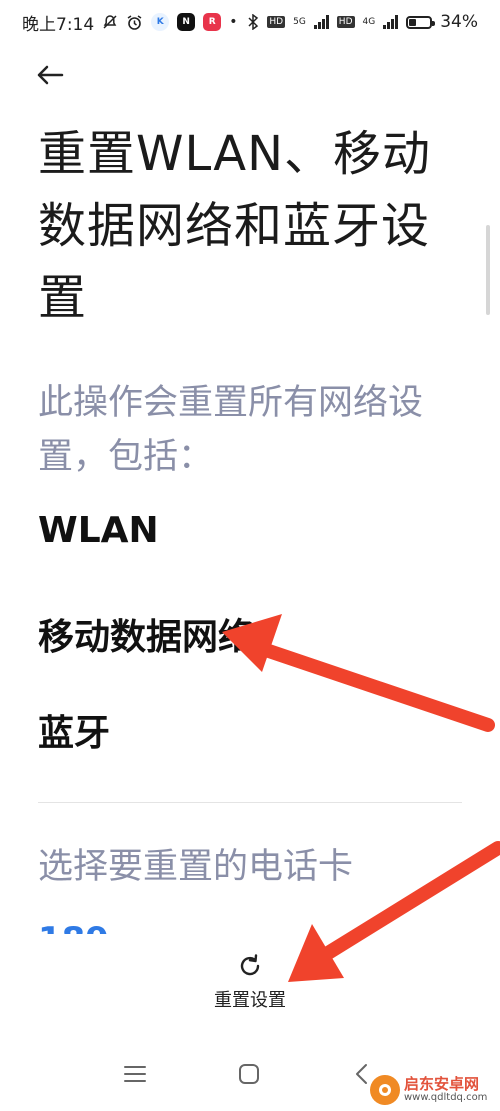  I want to click on nav-home-button, so click(249, 1074).